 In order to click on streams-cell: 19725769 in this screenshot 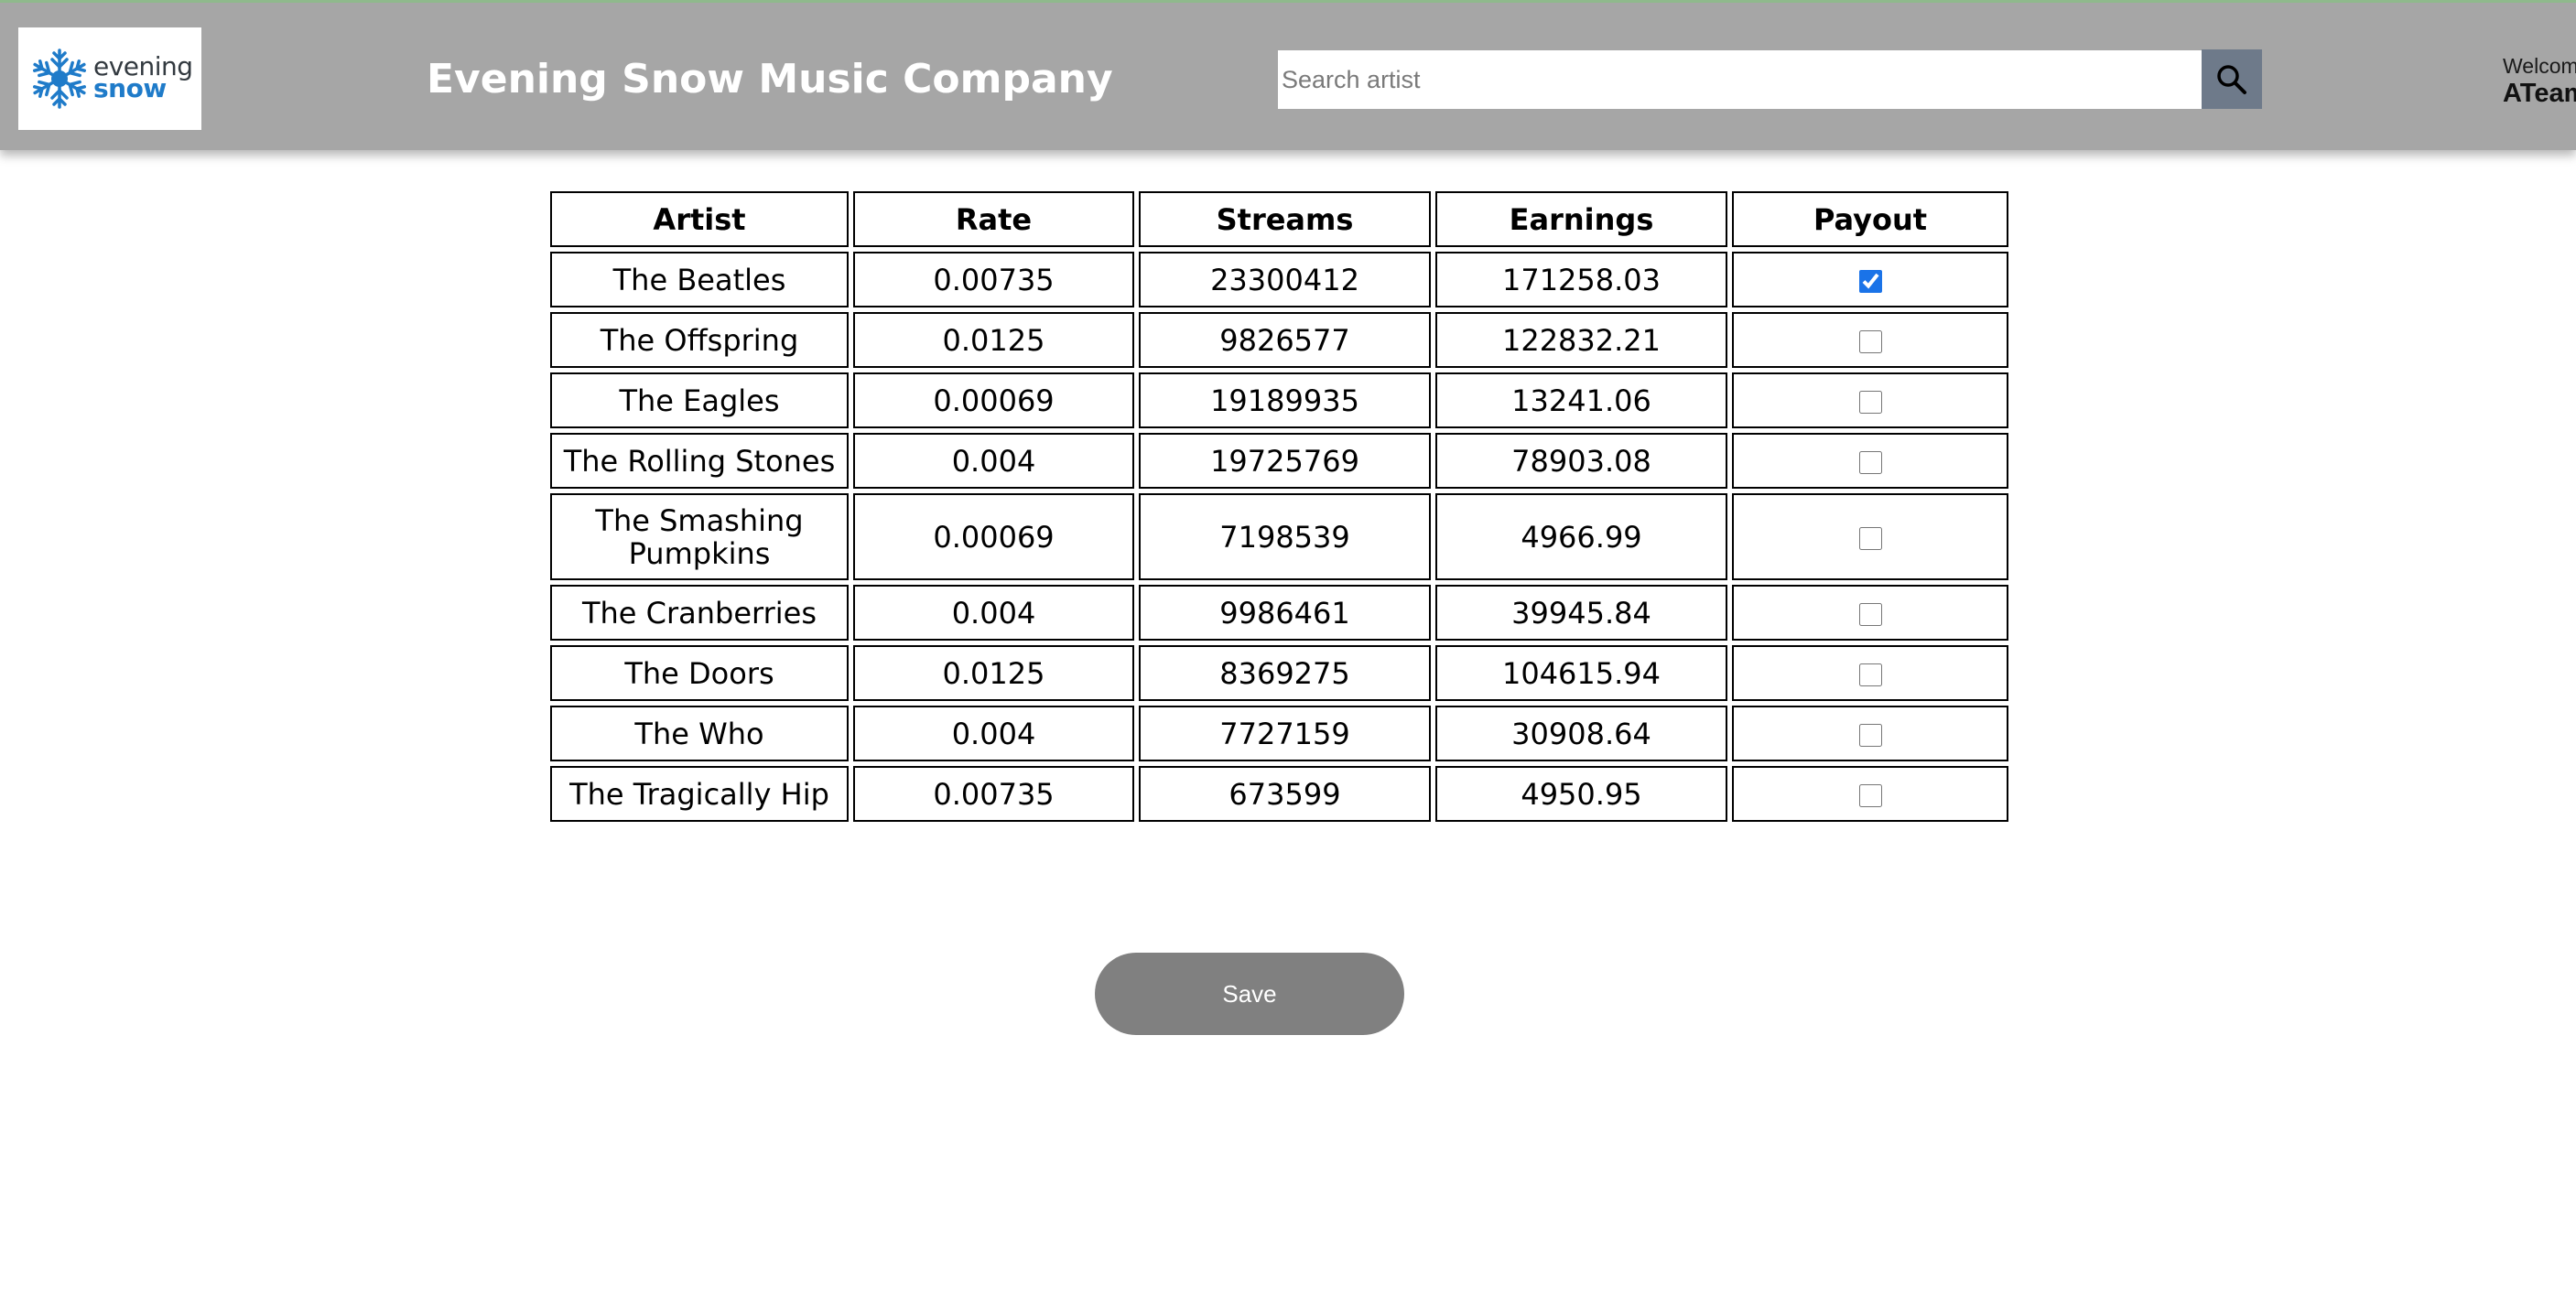, I will do `click(1285, 461)`.